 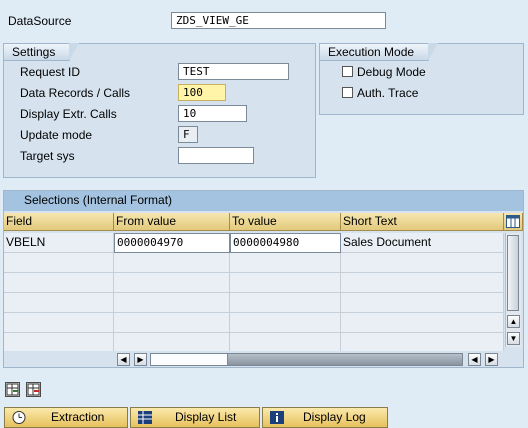 I want to click on scroll-left-button: ◀, so click(x=123, y=359).